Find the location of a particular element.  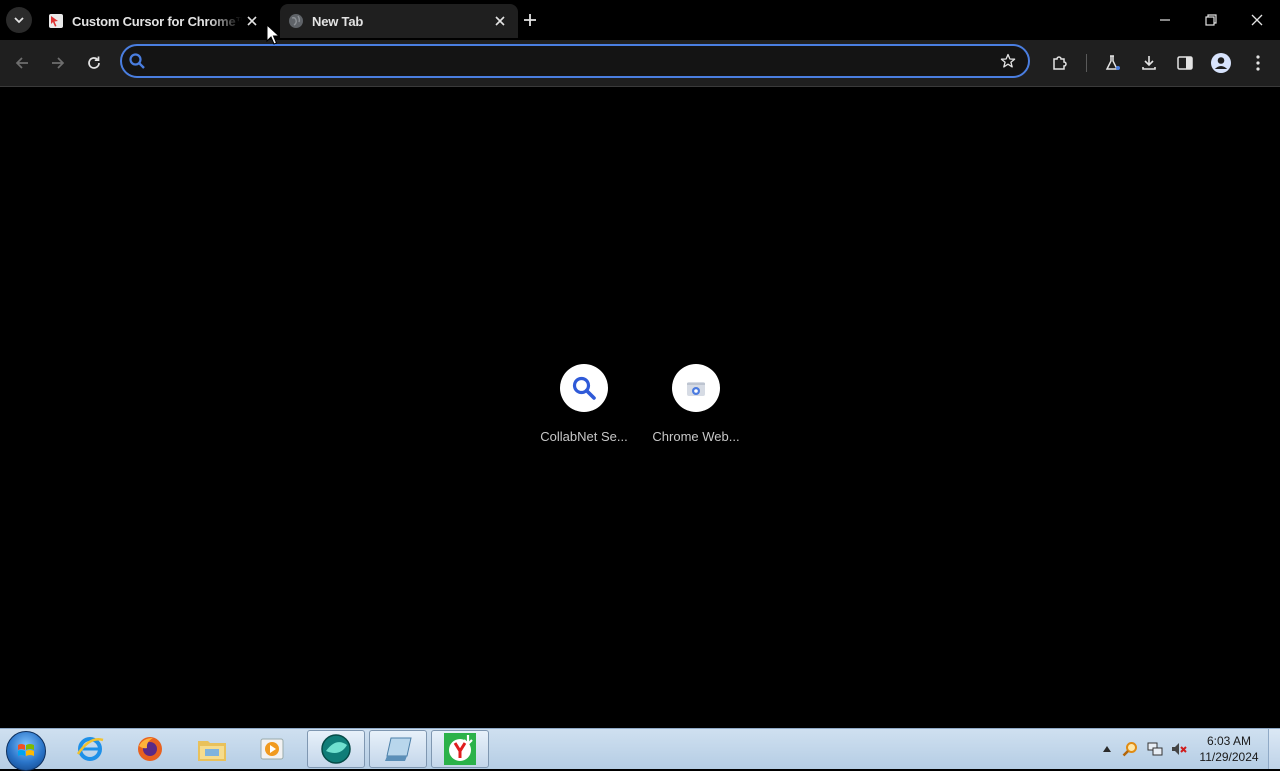

browser-toolbar is located at coordinates (640, 63).